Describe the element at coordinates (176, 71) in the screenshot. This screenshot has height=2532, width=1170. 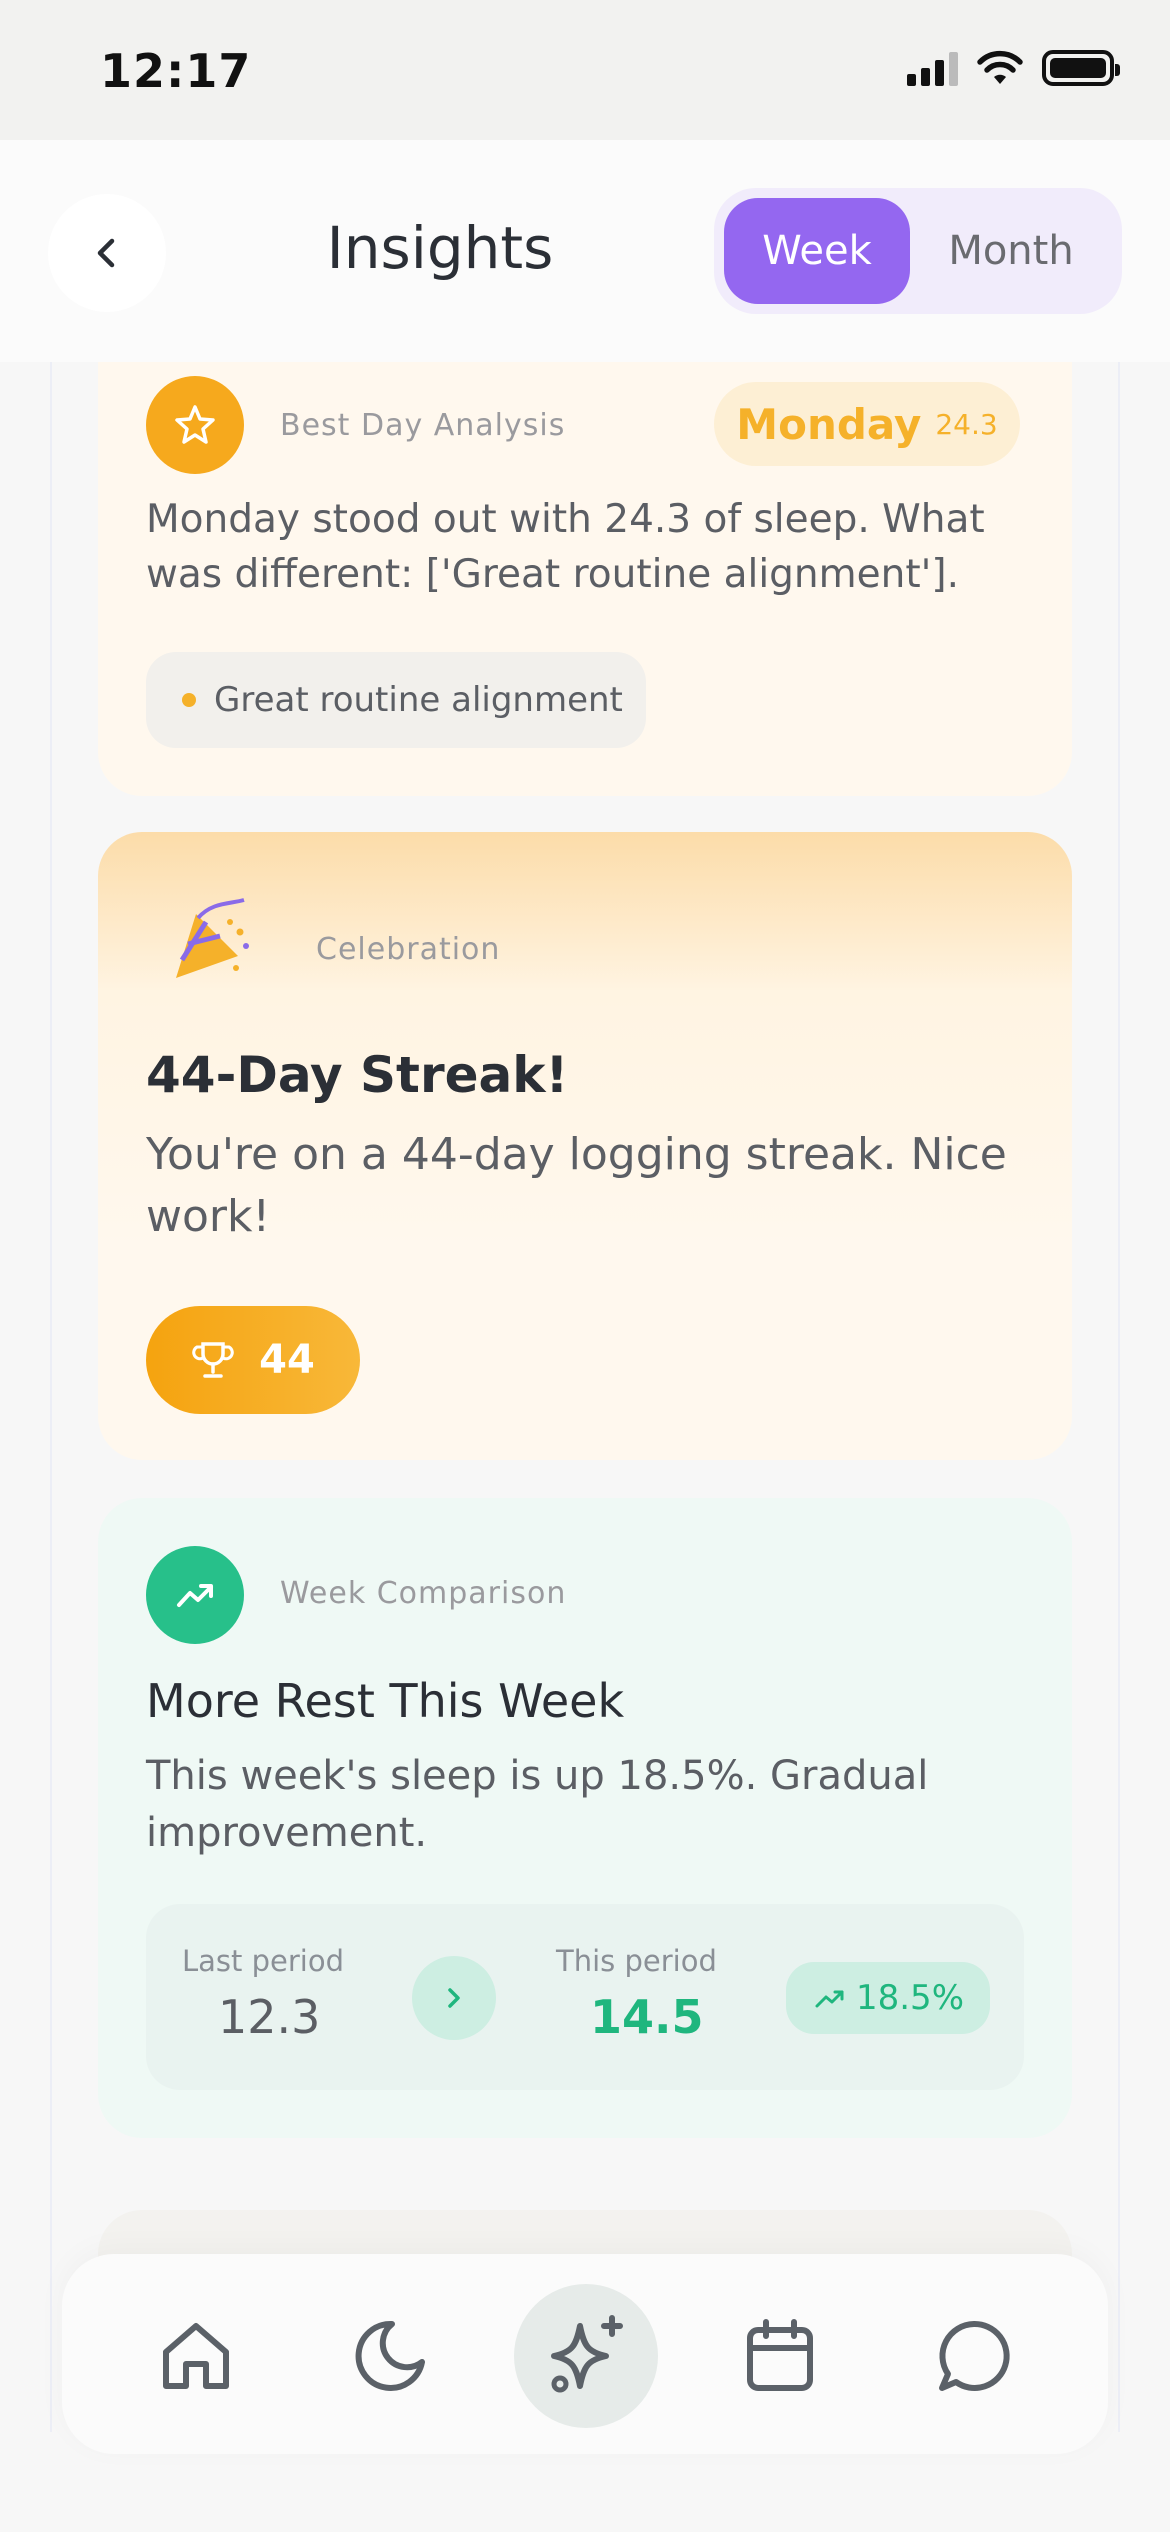
I see `status-time: 12:17` at that location.